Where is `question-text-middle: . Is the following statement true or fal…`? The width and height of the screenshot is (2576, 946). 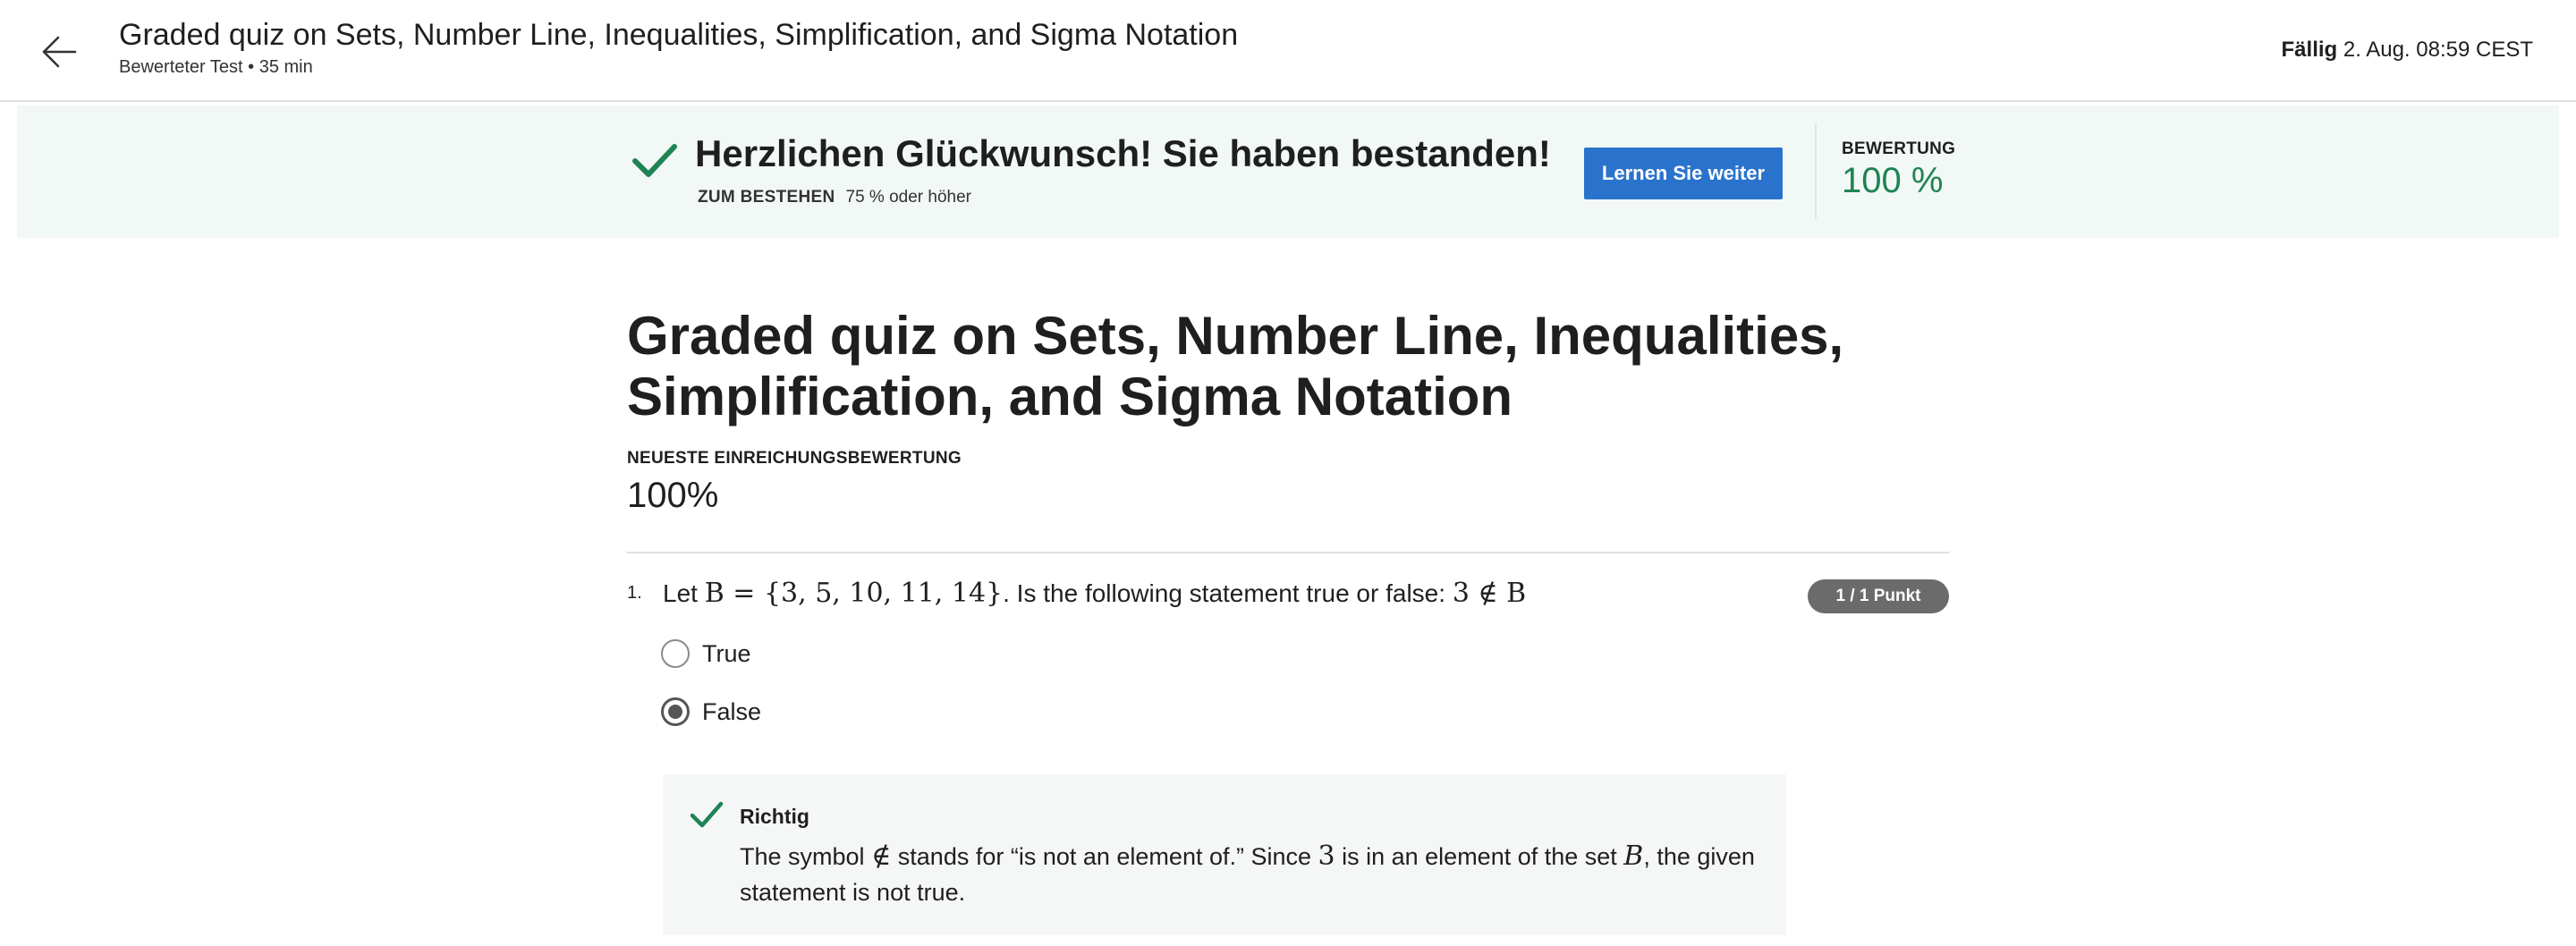
question-text-middle: . Is the following statement true or fal… is located at coordinates (1228, 593).